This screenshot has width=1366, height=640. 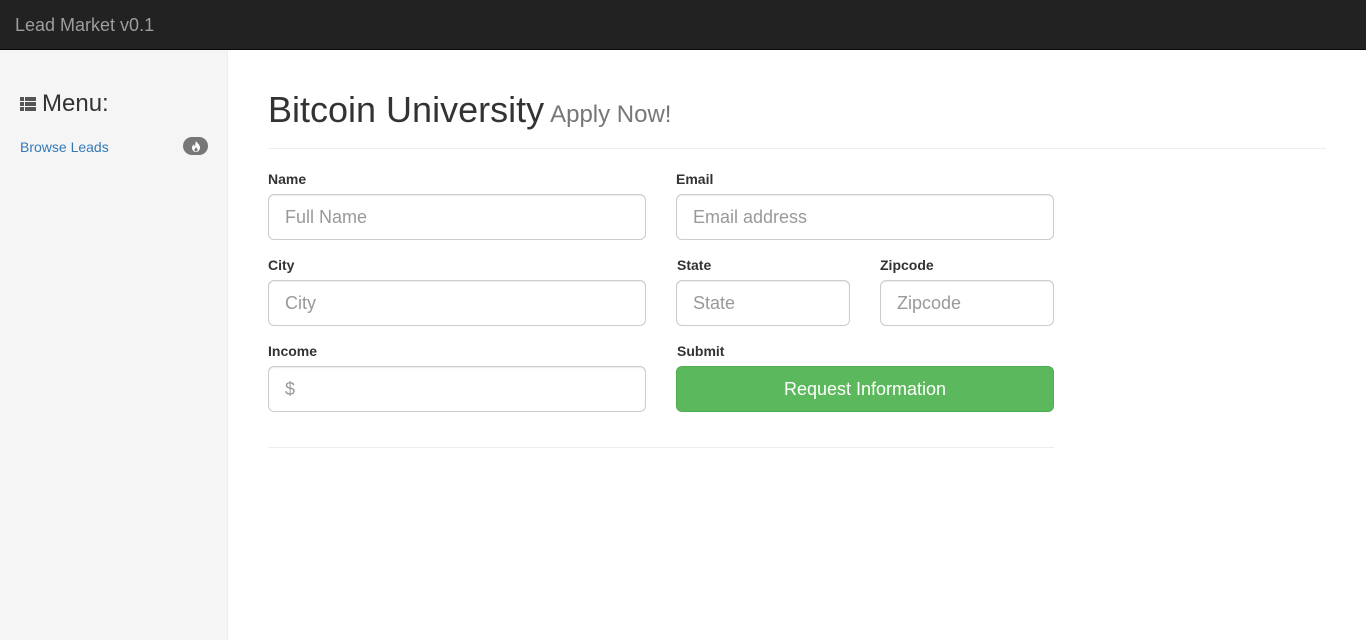 I want to click on brand-link: Lead Market v0.1, so click(x=84, y=25).